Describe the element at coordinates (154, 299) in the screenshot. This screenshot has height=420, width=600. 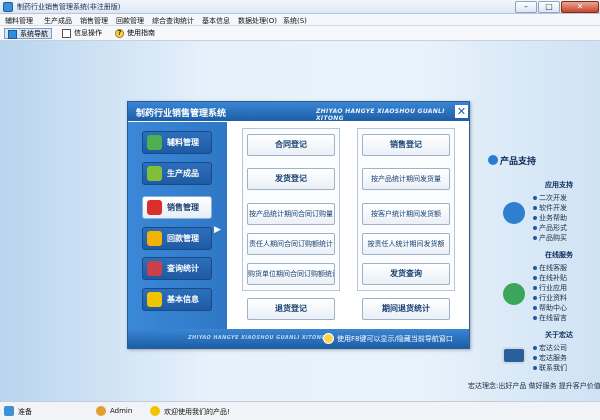
I see `info-icon` at that location.